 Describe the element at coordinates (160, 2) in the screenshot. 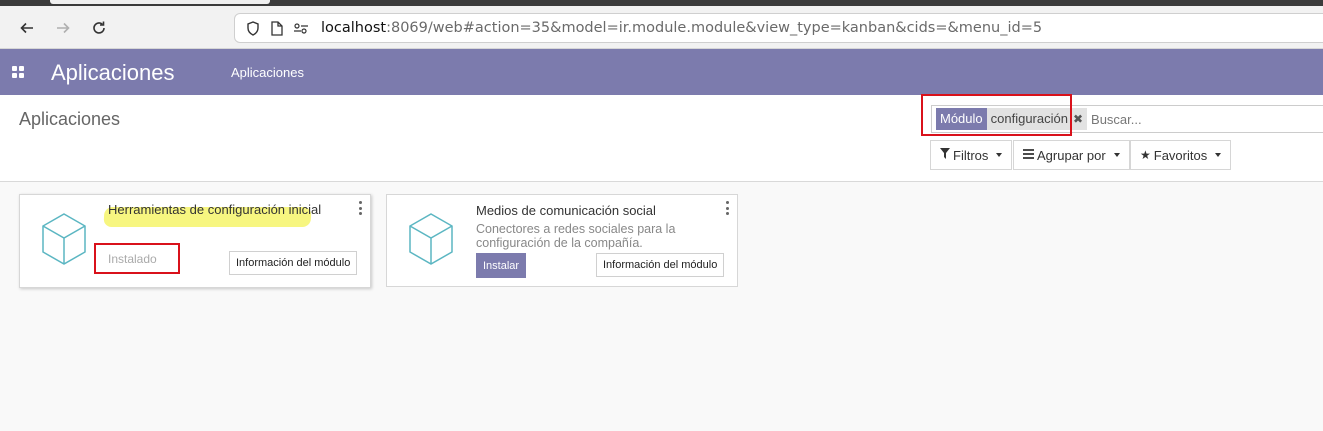

I see `browser-tab` at that location.